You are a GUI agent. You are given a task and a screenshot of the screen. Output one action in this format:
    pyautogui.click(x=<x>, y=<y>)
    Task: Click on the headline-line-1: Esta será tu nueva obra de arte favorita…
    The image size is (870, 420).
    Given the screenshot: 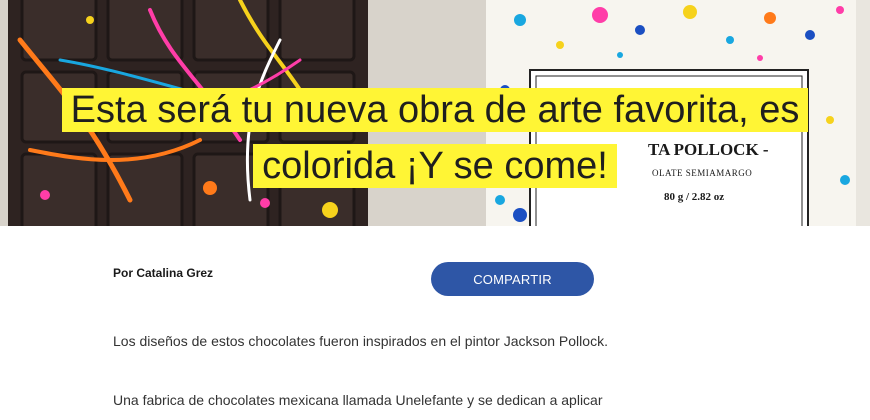 What is the action you would take?
    pyautogui.click(x=435, y=110)
    